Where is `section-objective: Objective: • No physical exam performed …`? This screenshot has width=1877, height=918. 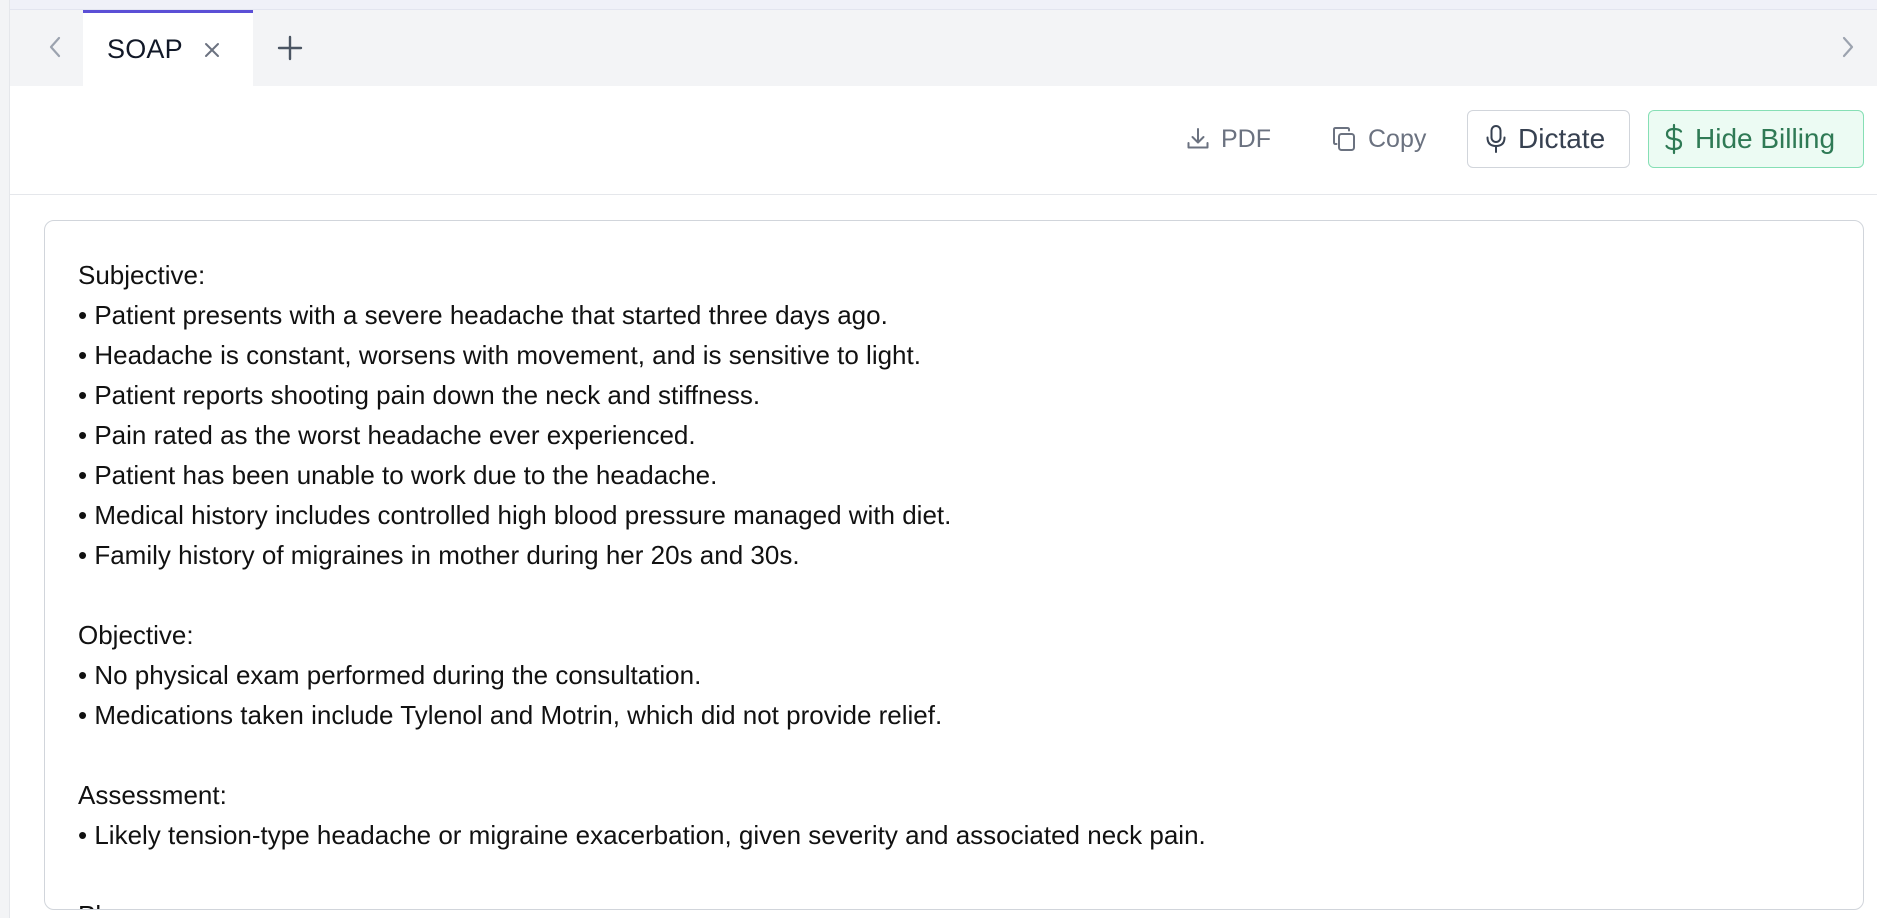
section-objective: Objective: • No physical exam performed … is located at coordinates (958, 675).